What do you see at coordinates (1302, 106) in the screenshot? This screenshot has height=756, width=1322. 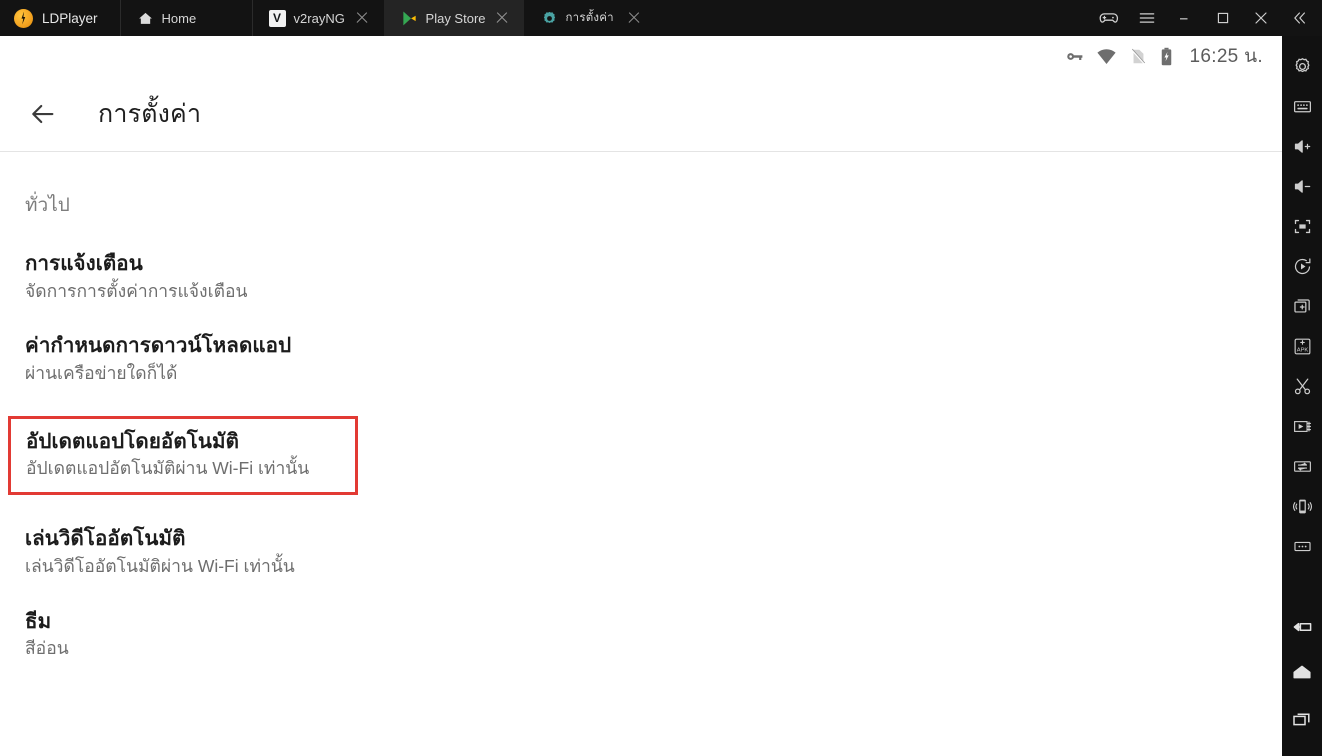 I see `keyboard-icon` at bounding box center [1302, 106].